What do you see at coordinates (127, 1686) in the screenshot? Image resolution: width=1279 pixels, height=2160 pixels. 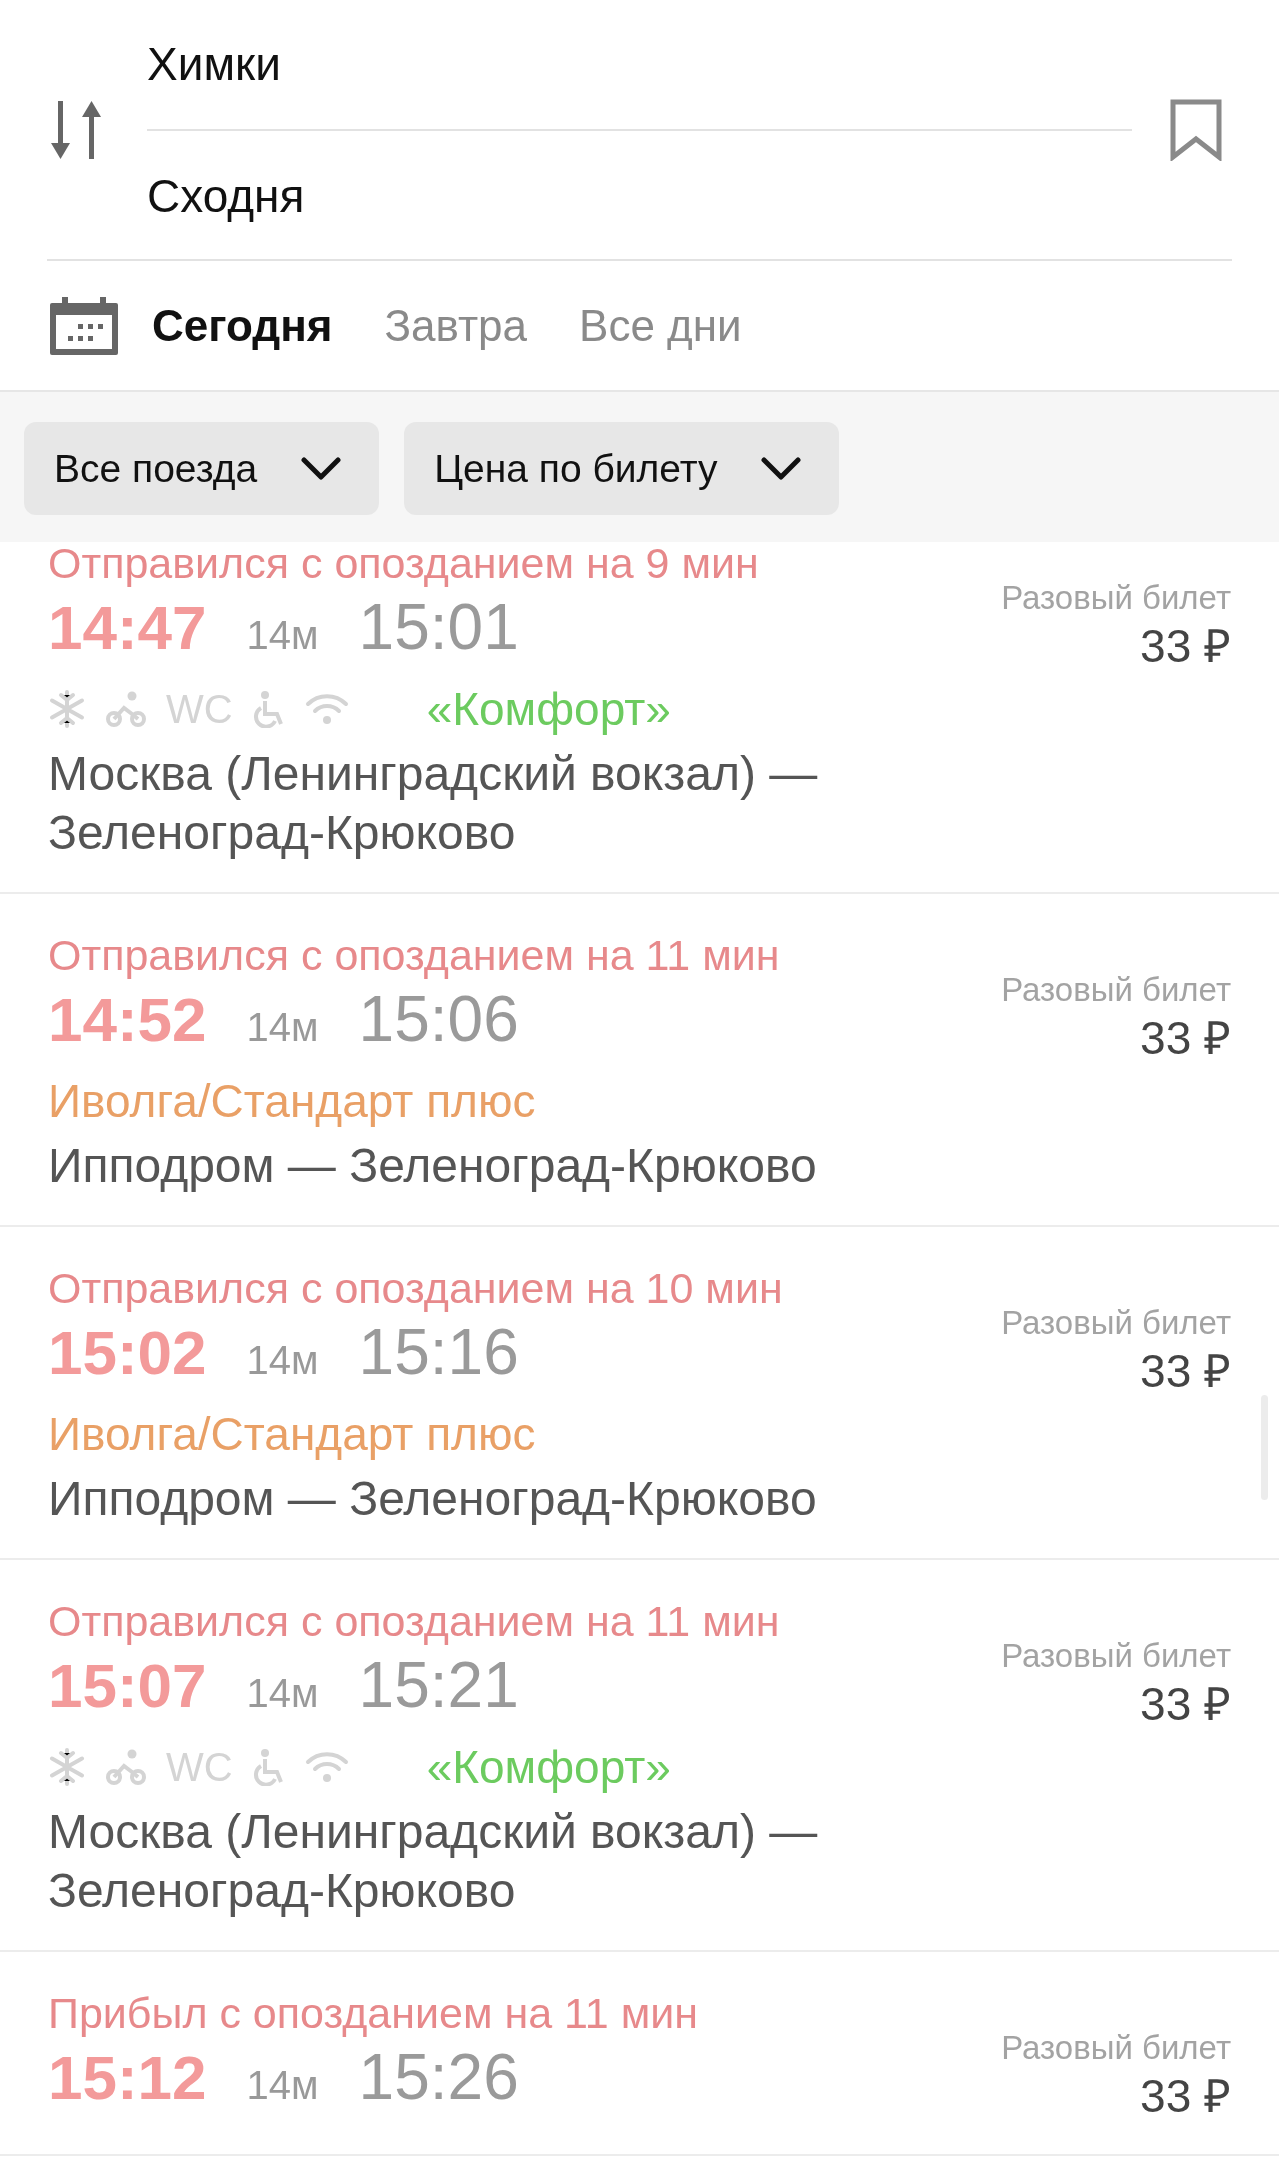 I see `departure-time: 15:07` at bounding box center [127, 1686].